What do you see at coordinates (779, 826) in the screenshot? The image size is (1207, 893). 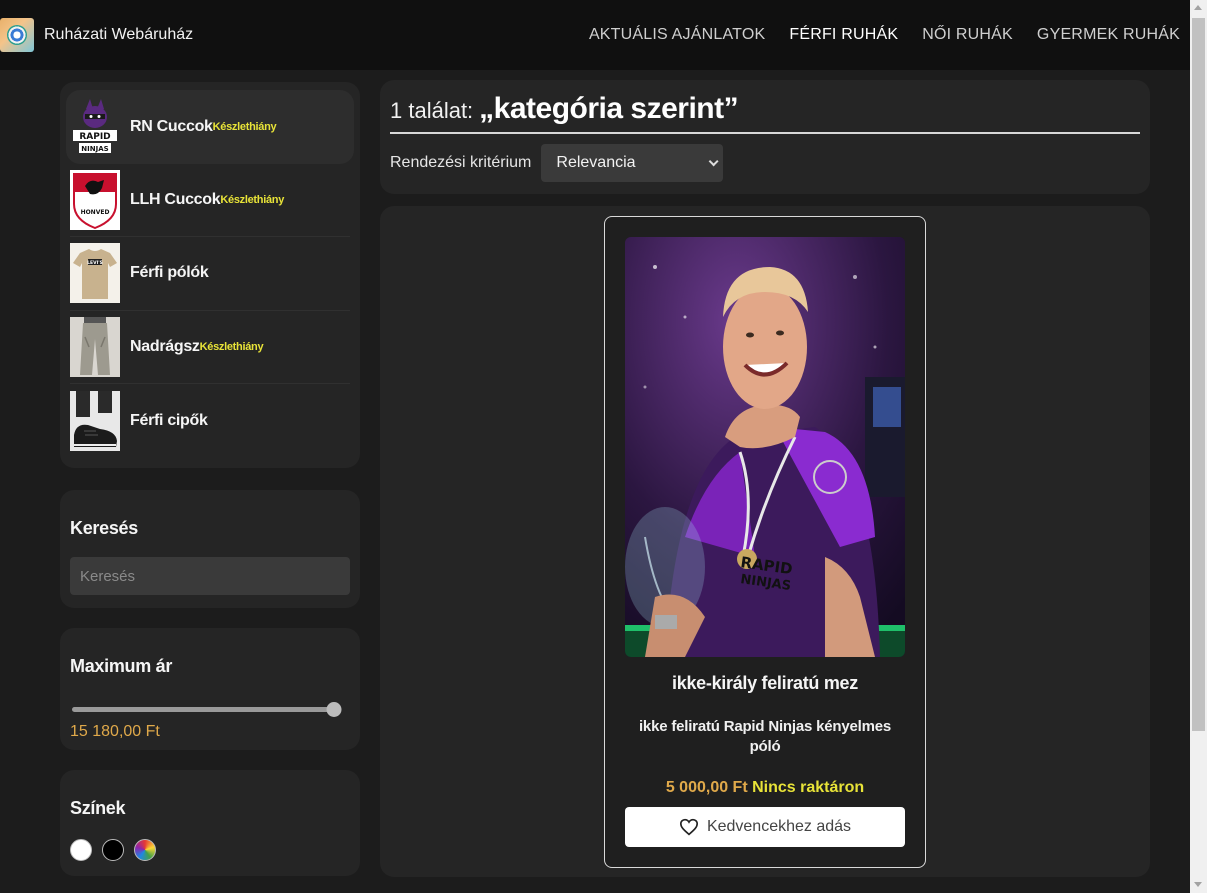 I see `add-to-favorites-label: Kedvencekhez adás` at bounding box center [779, 826].